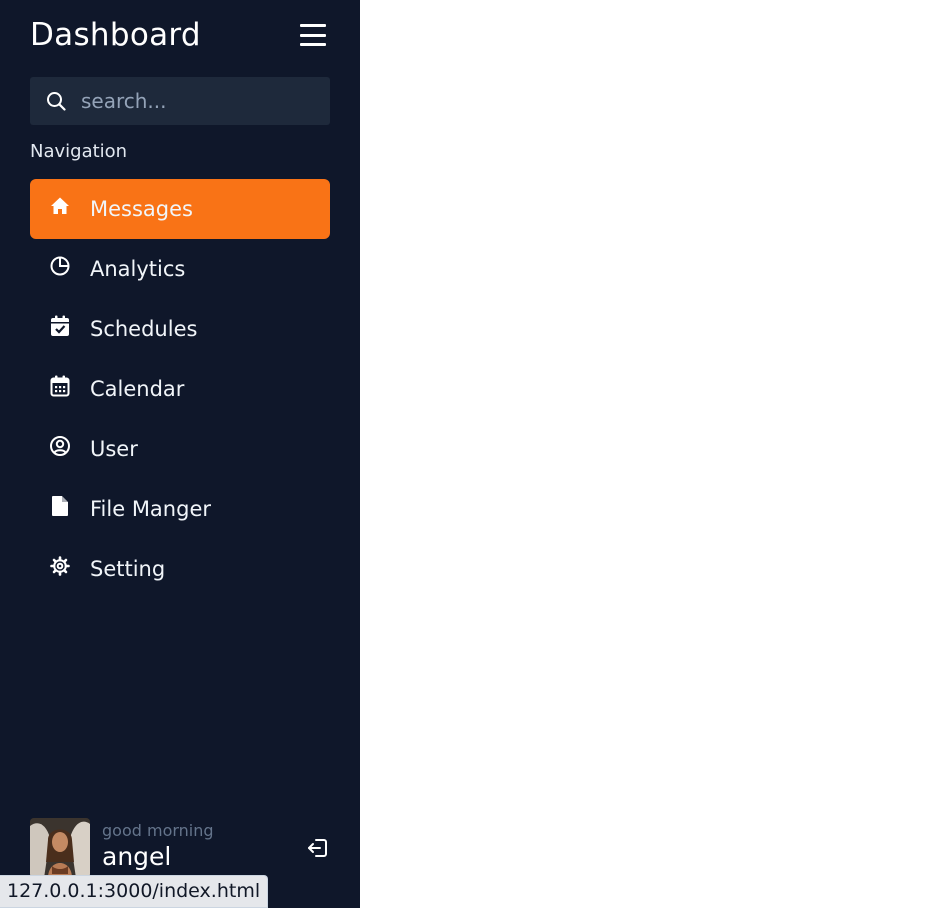 The width and height of the screenshot is (933, 908). I want to click on file-icon, so click(60, 506).